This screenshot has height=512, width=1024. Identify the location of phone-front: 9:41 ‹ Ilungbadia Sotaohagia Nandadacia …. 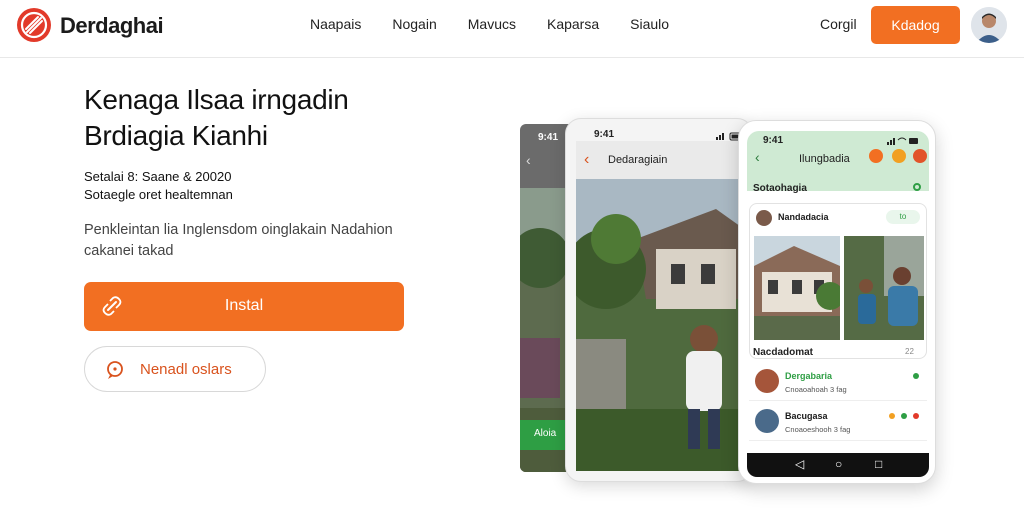
(837, 302).